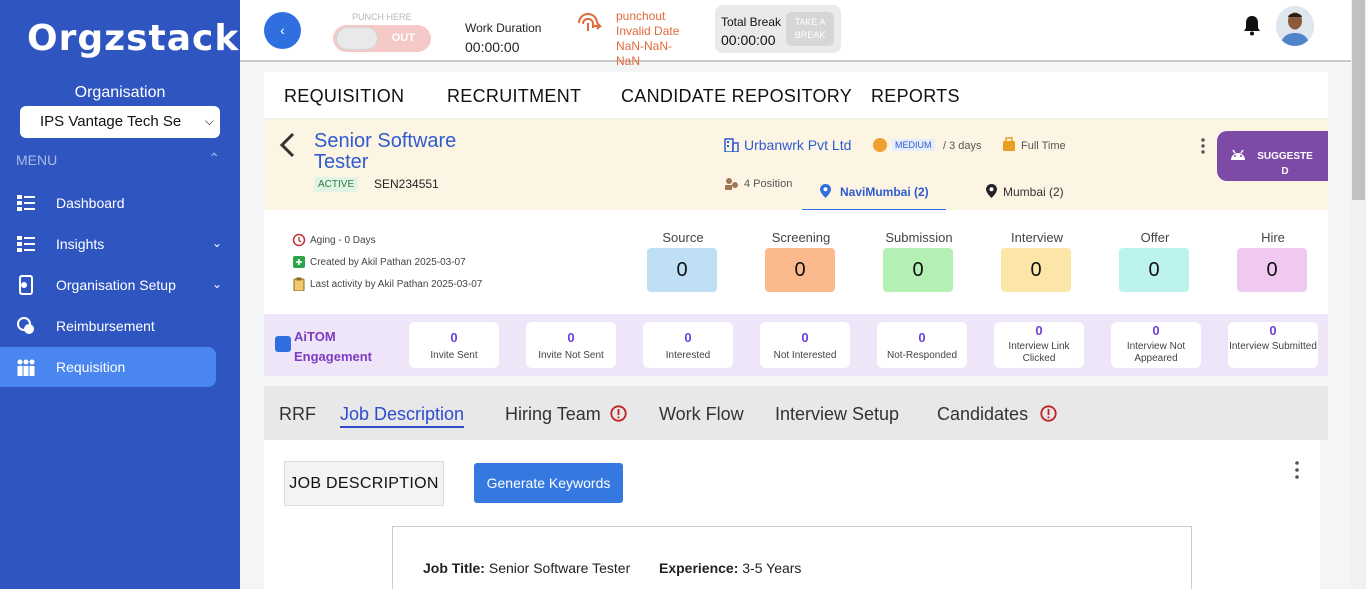 Image resolution: width=1366 pixels, height=589 pixels. Describe the element at coordinates (628, 61) in the screenshot. I see `punchout-date-line: NaN` at that location.